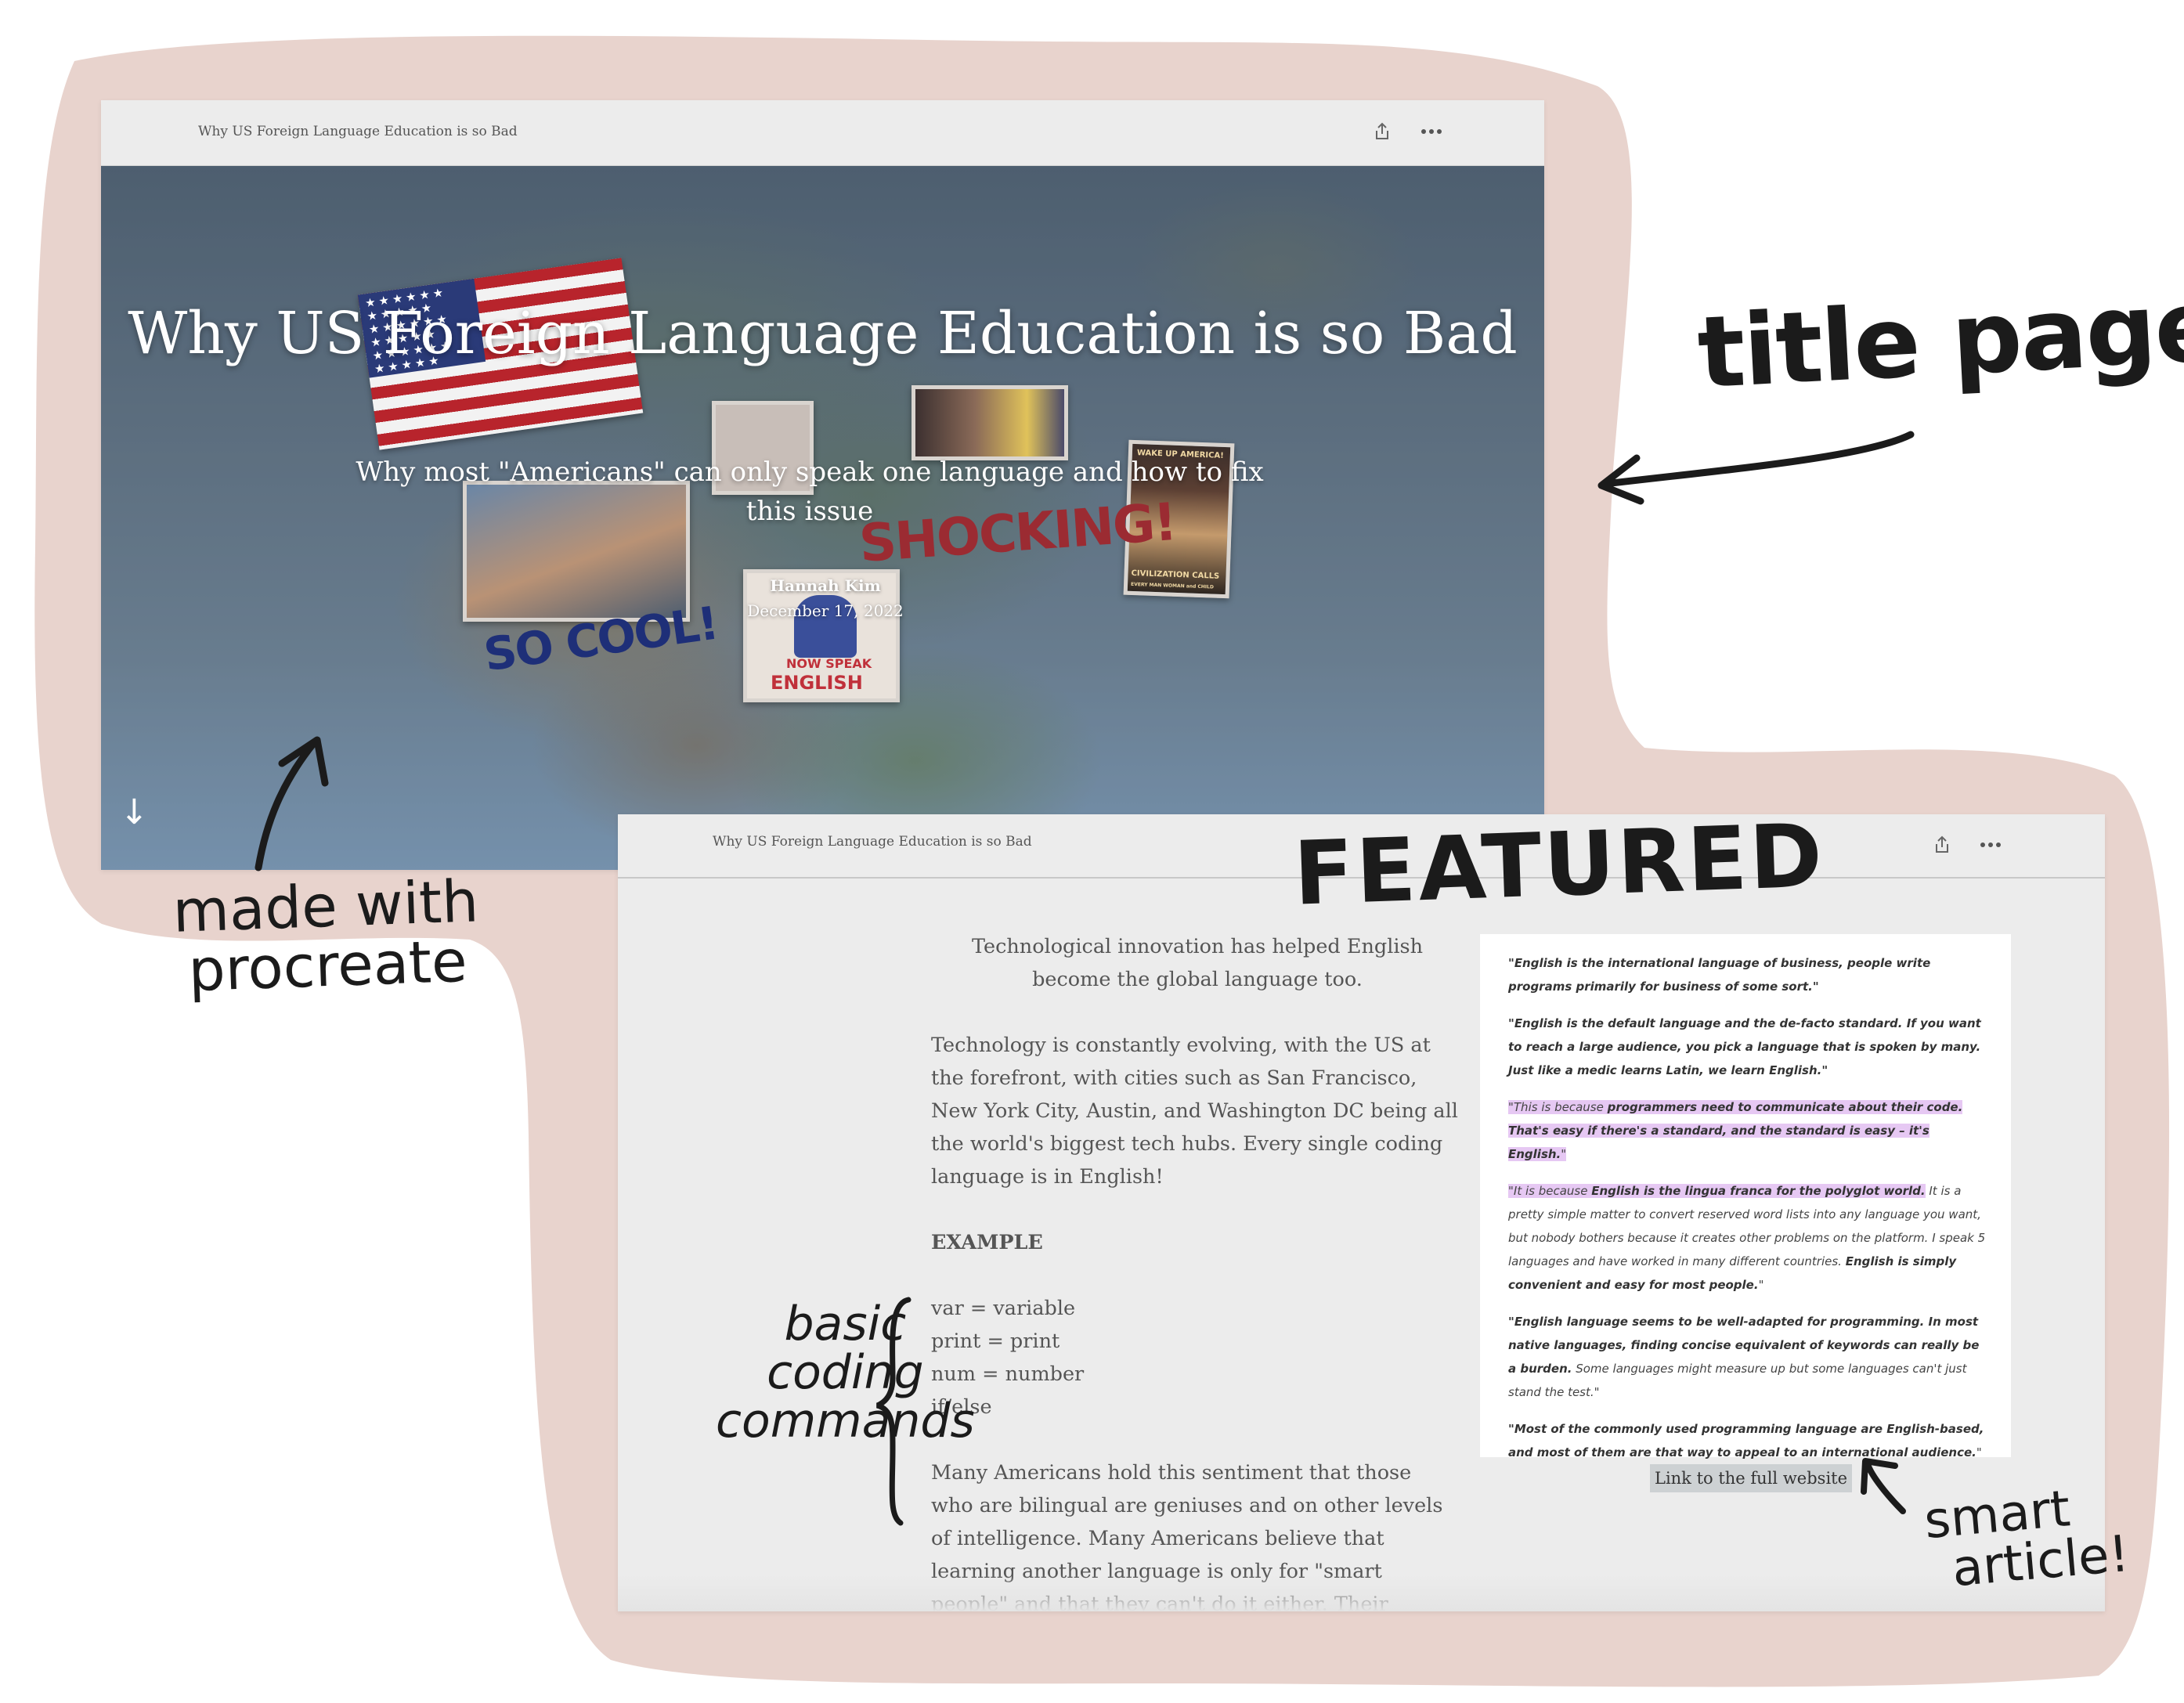 The width and height of the screenshot is (2184, 1703). I want to click on bottom-fade, so click(1361, 1592).